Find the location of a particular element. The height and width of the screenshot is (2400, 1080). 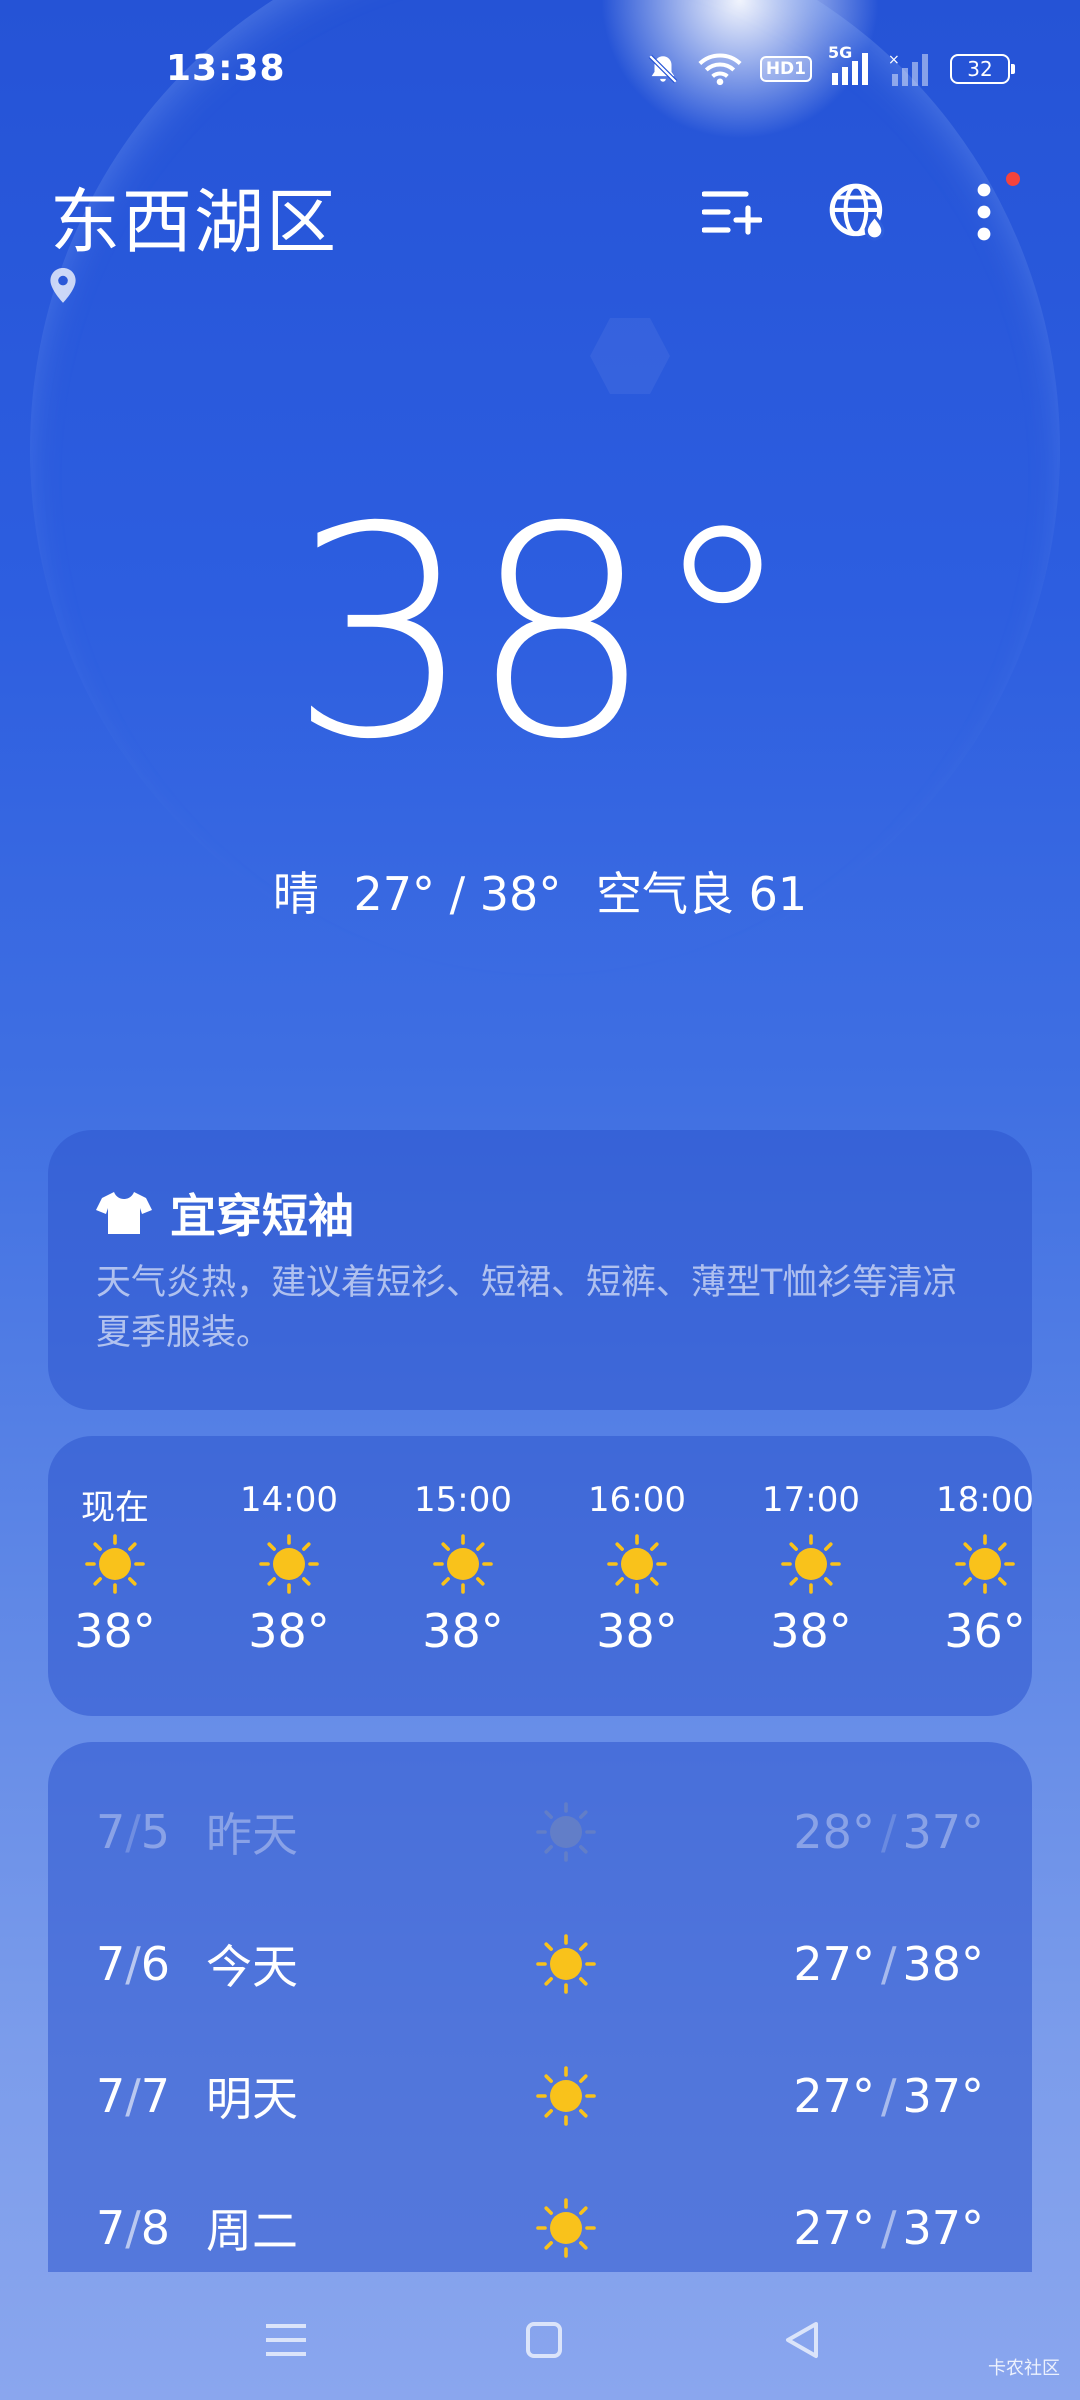

day-day: 5 is located at coordinates (155, 1832).